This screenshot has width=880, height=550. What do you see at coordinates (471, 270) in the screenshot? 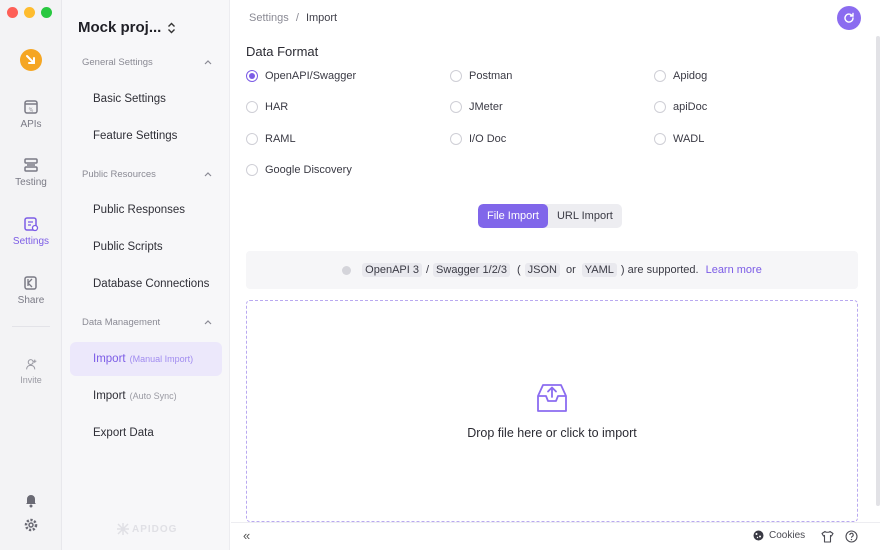
I see `swagger-chip: Swagger 1/2/3` at bounding box center [471, 270].